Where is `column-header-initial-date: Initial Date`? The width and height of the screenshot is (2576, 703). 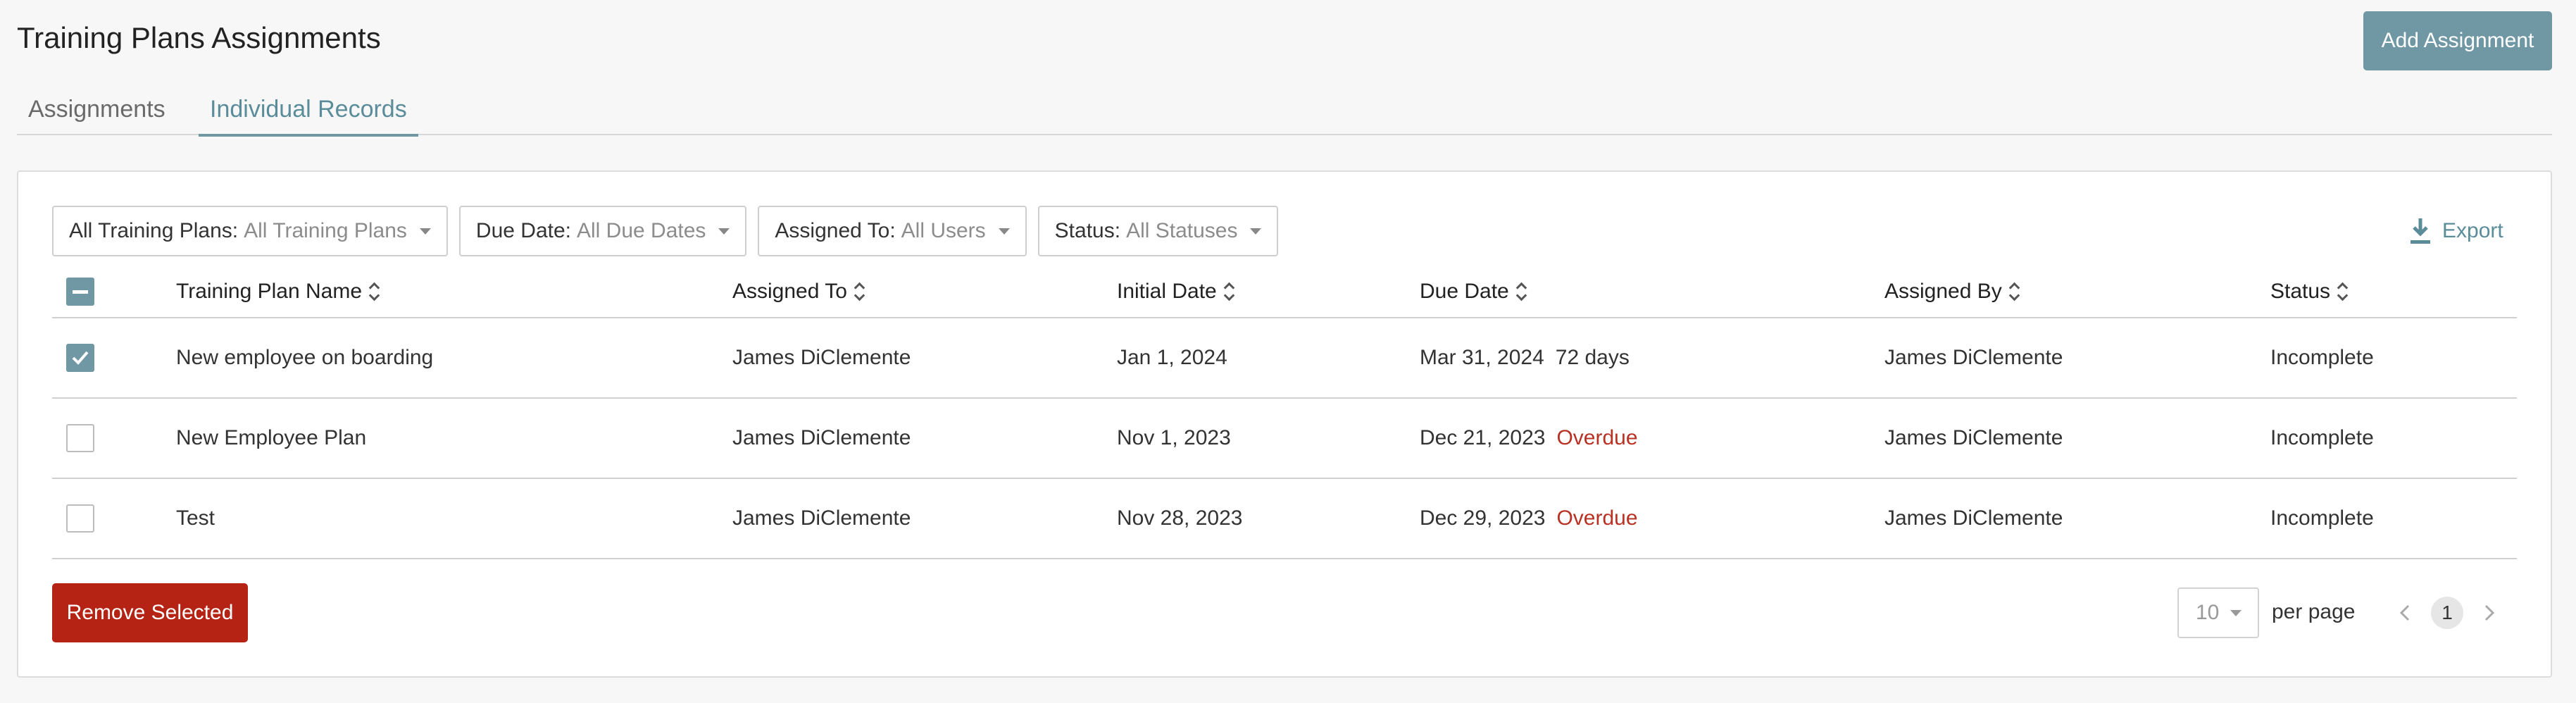 column-header-initial-date: Initial Date is located at coordinates (1175, 291).